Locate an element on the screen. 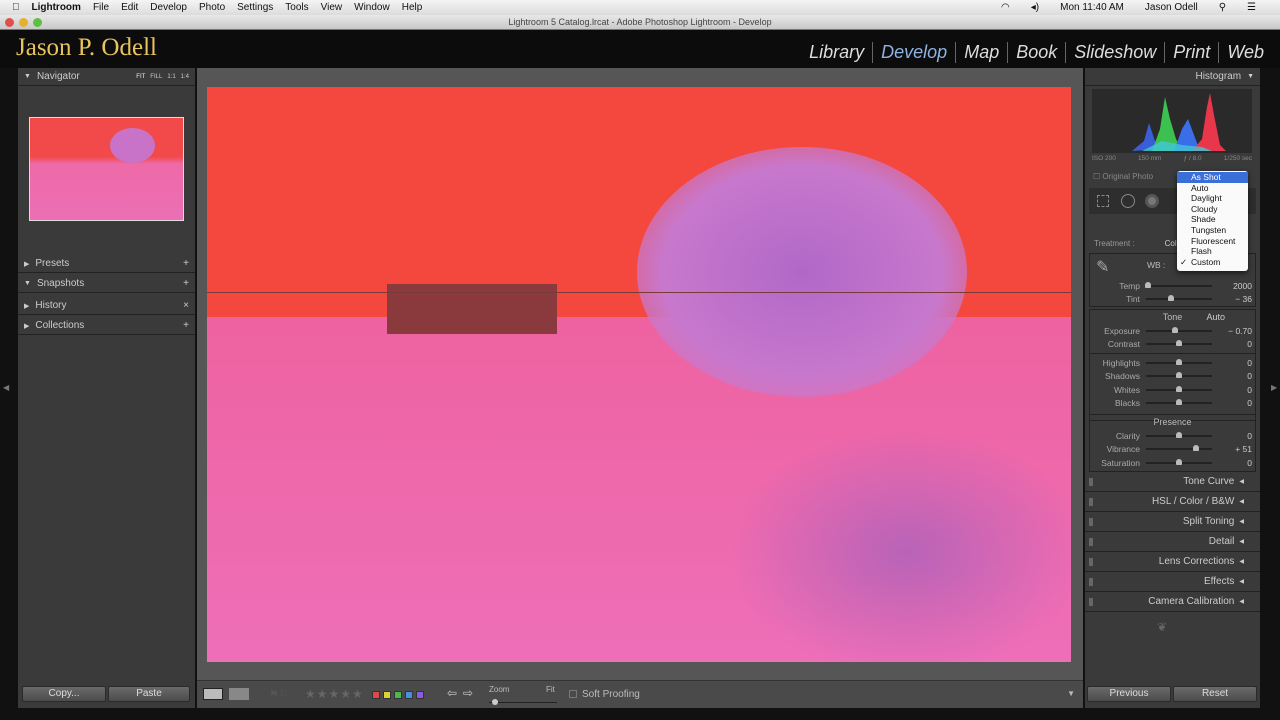 Image resolution: width=1280 pixels, height=720 pixels. slider-temp: Temp 2000 is located at coordinates (1171, 286).